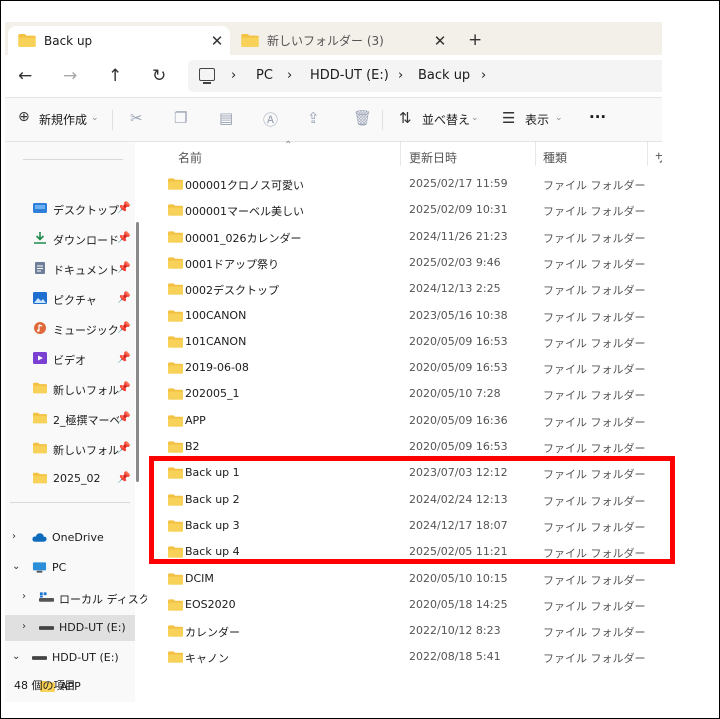 The height and width of the screenshot is (719, 720). I want to click on file-row: 000001クロノス可愛い 2025/02/17 11:59 ファイル フォルダー, so click(404, 184).